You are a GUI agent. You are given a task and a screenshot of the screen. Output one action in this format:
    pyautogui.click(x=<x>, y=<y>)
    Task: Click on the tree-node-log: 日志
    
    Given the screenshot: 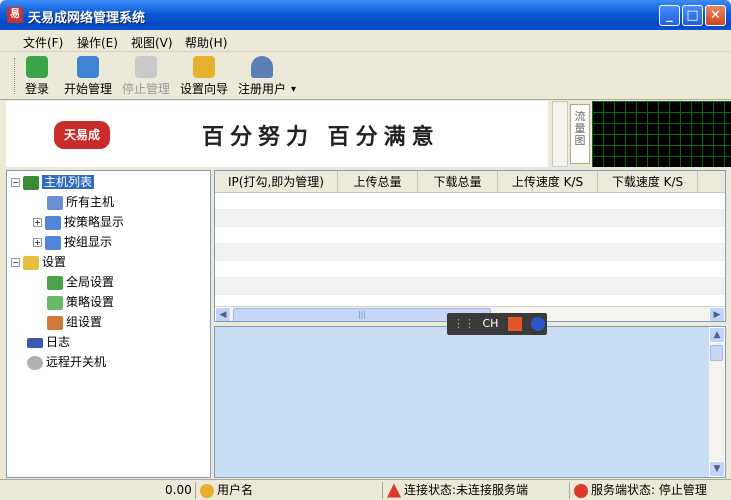 What is the action you would take?
    pyautogui.click(x=48, y=342)
    